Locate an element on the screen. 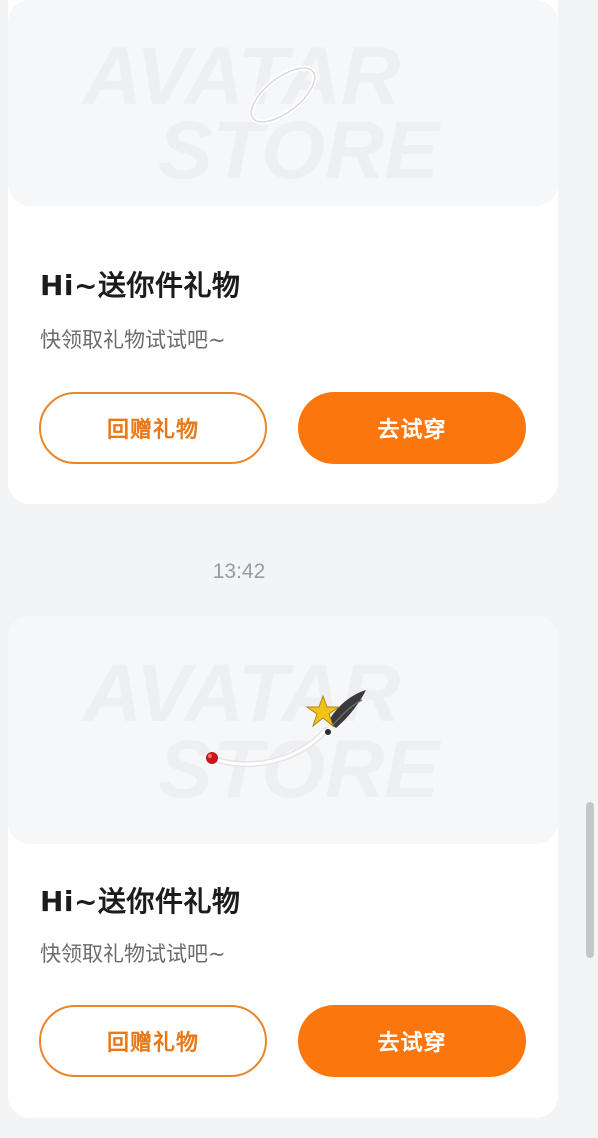  scrollbar-thumb is located at coordinates (590, 880).